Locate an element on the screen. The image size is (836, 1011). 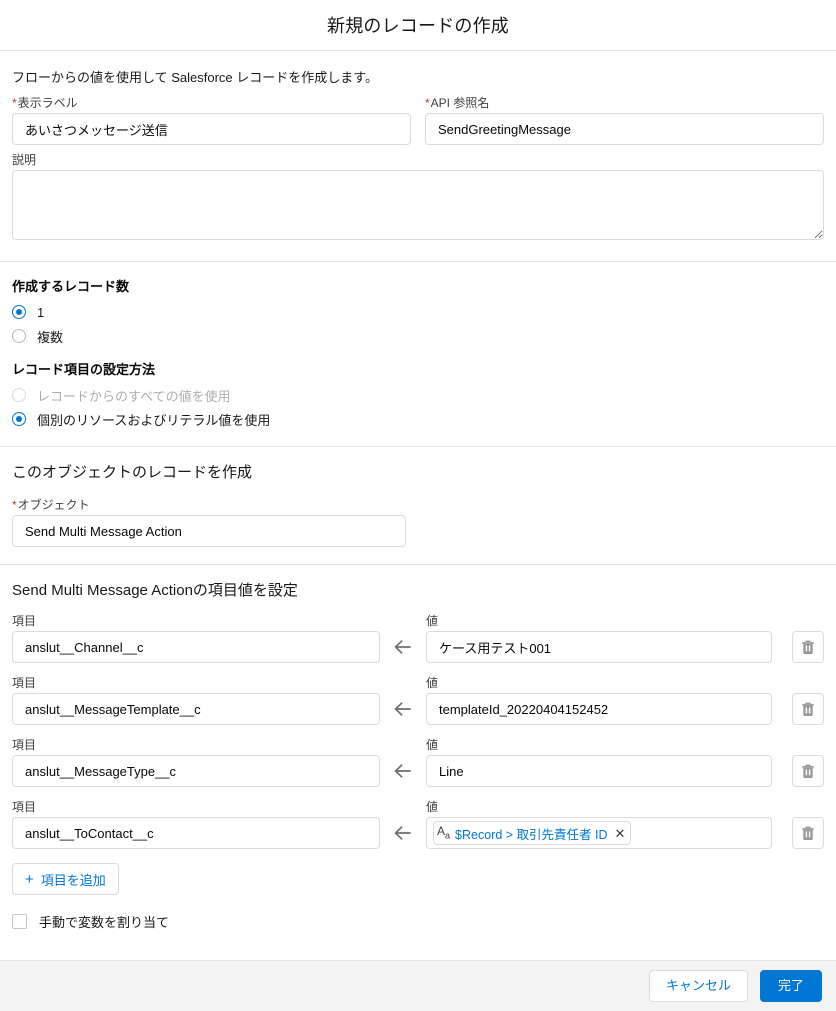
field-row-labels-3: 項目 値 is located at coordinates (418, 740).